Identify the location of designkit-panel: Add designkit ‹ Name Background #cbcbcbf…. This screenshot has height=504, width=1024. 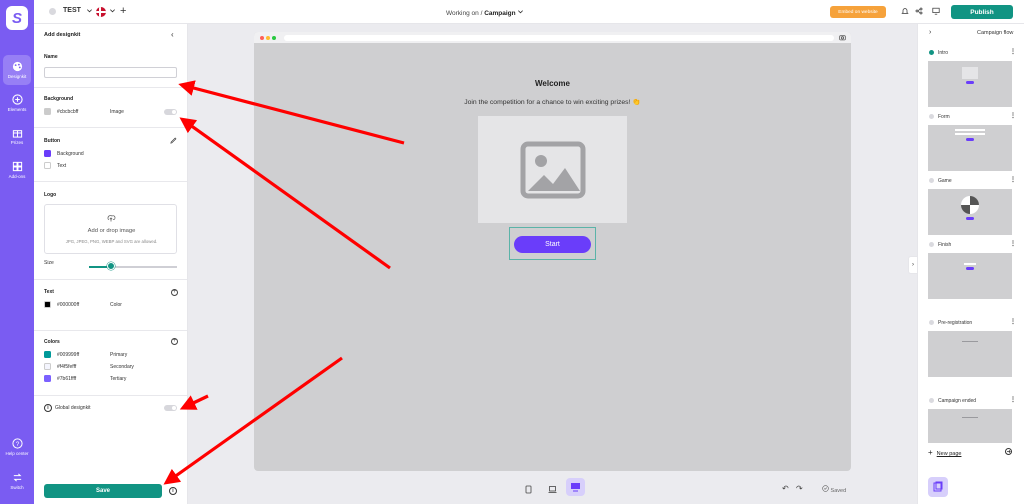
(111, 264).